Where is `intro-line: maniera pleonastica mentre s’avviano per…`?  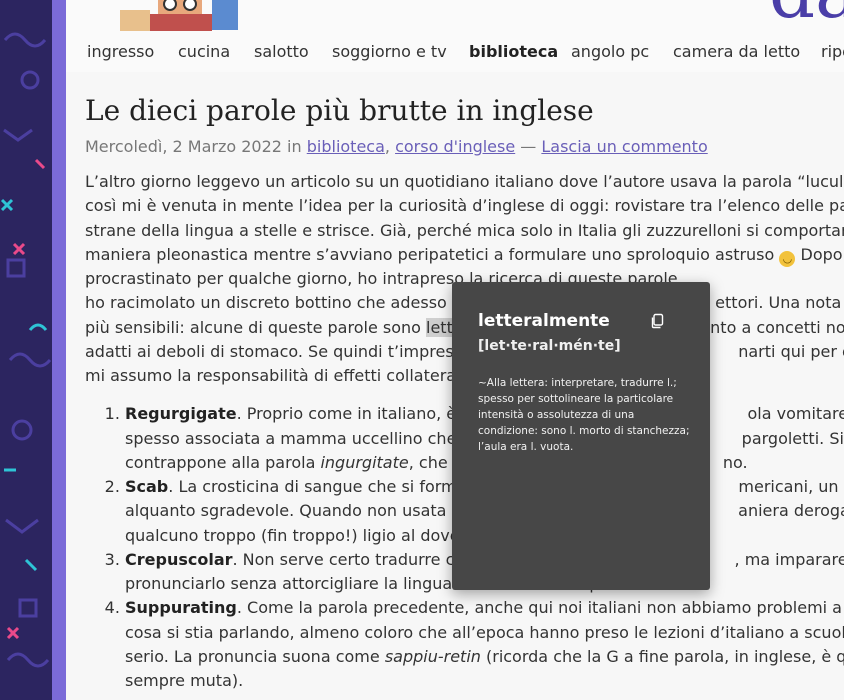
intro-line: maniera pleonastica mentre s’avviano per… is located at coordinates (464, 255).